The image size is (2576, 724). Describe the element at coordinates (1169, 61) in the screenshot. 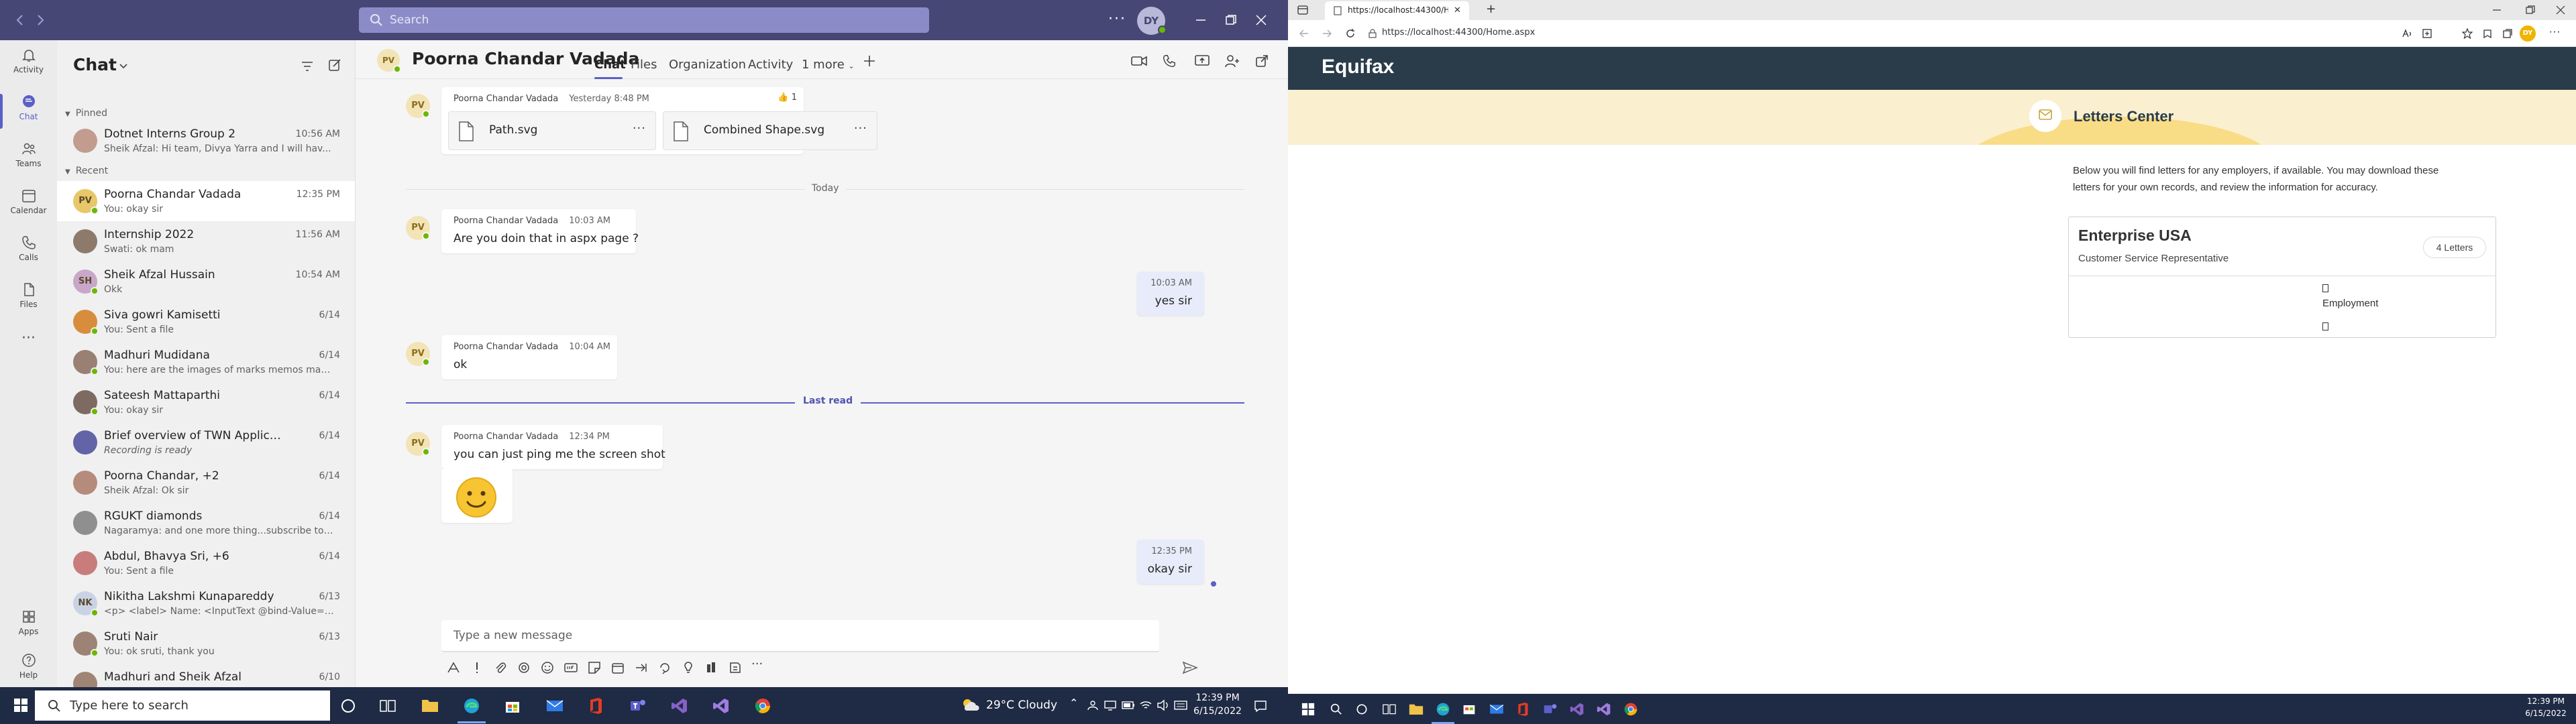

I see `audio-call-icon` at that location.